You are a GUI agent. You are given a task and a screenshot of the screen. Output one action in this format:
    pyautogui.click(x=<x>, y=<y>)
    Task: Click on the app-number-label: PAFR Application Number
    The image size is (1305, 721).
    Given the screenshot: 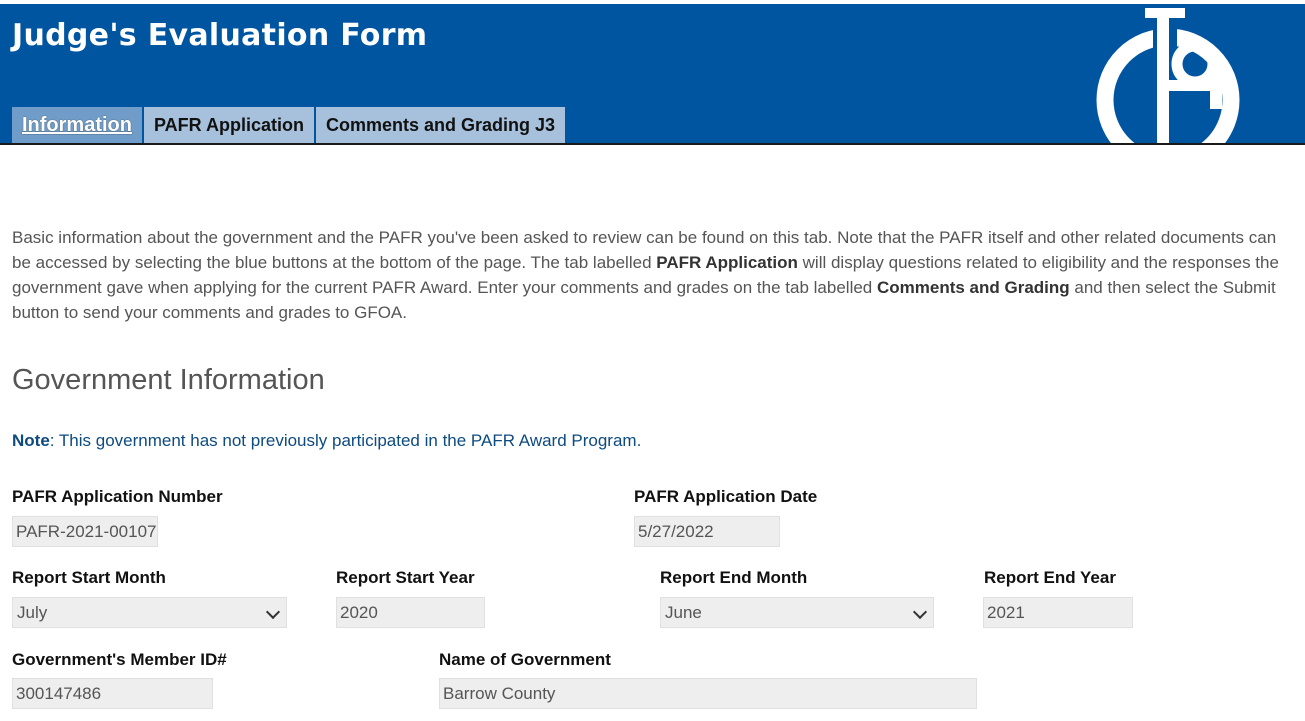 What is the action you would take?
    pyautogui.click(x=117, y=496)
    